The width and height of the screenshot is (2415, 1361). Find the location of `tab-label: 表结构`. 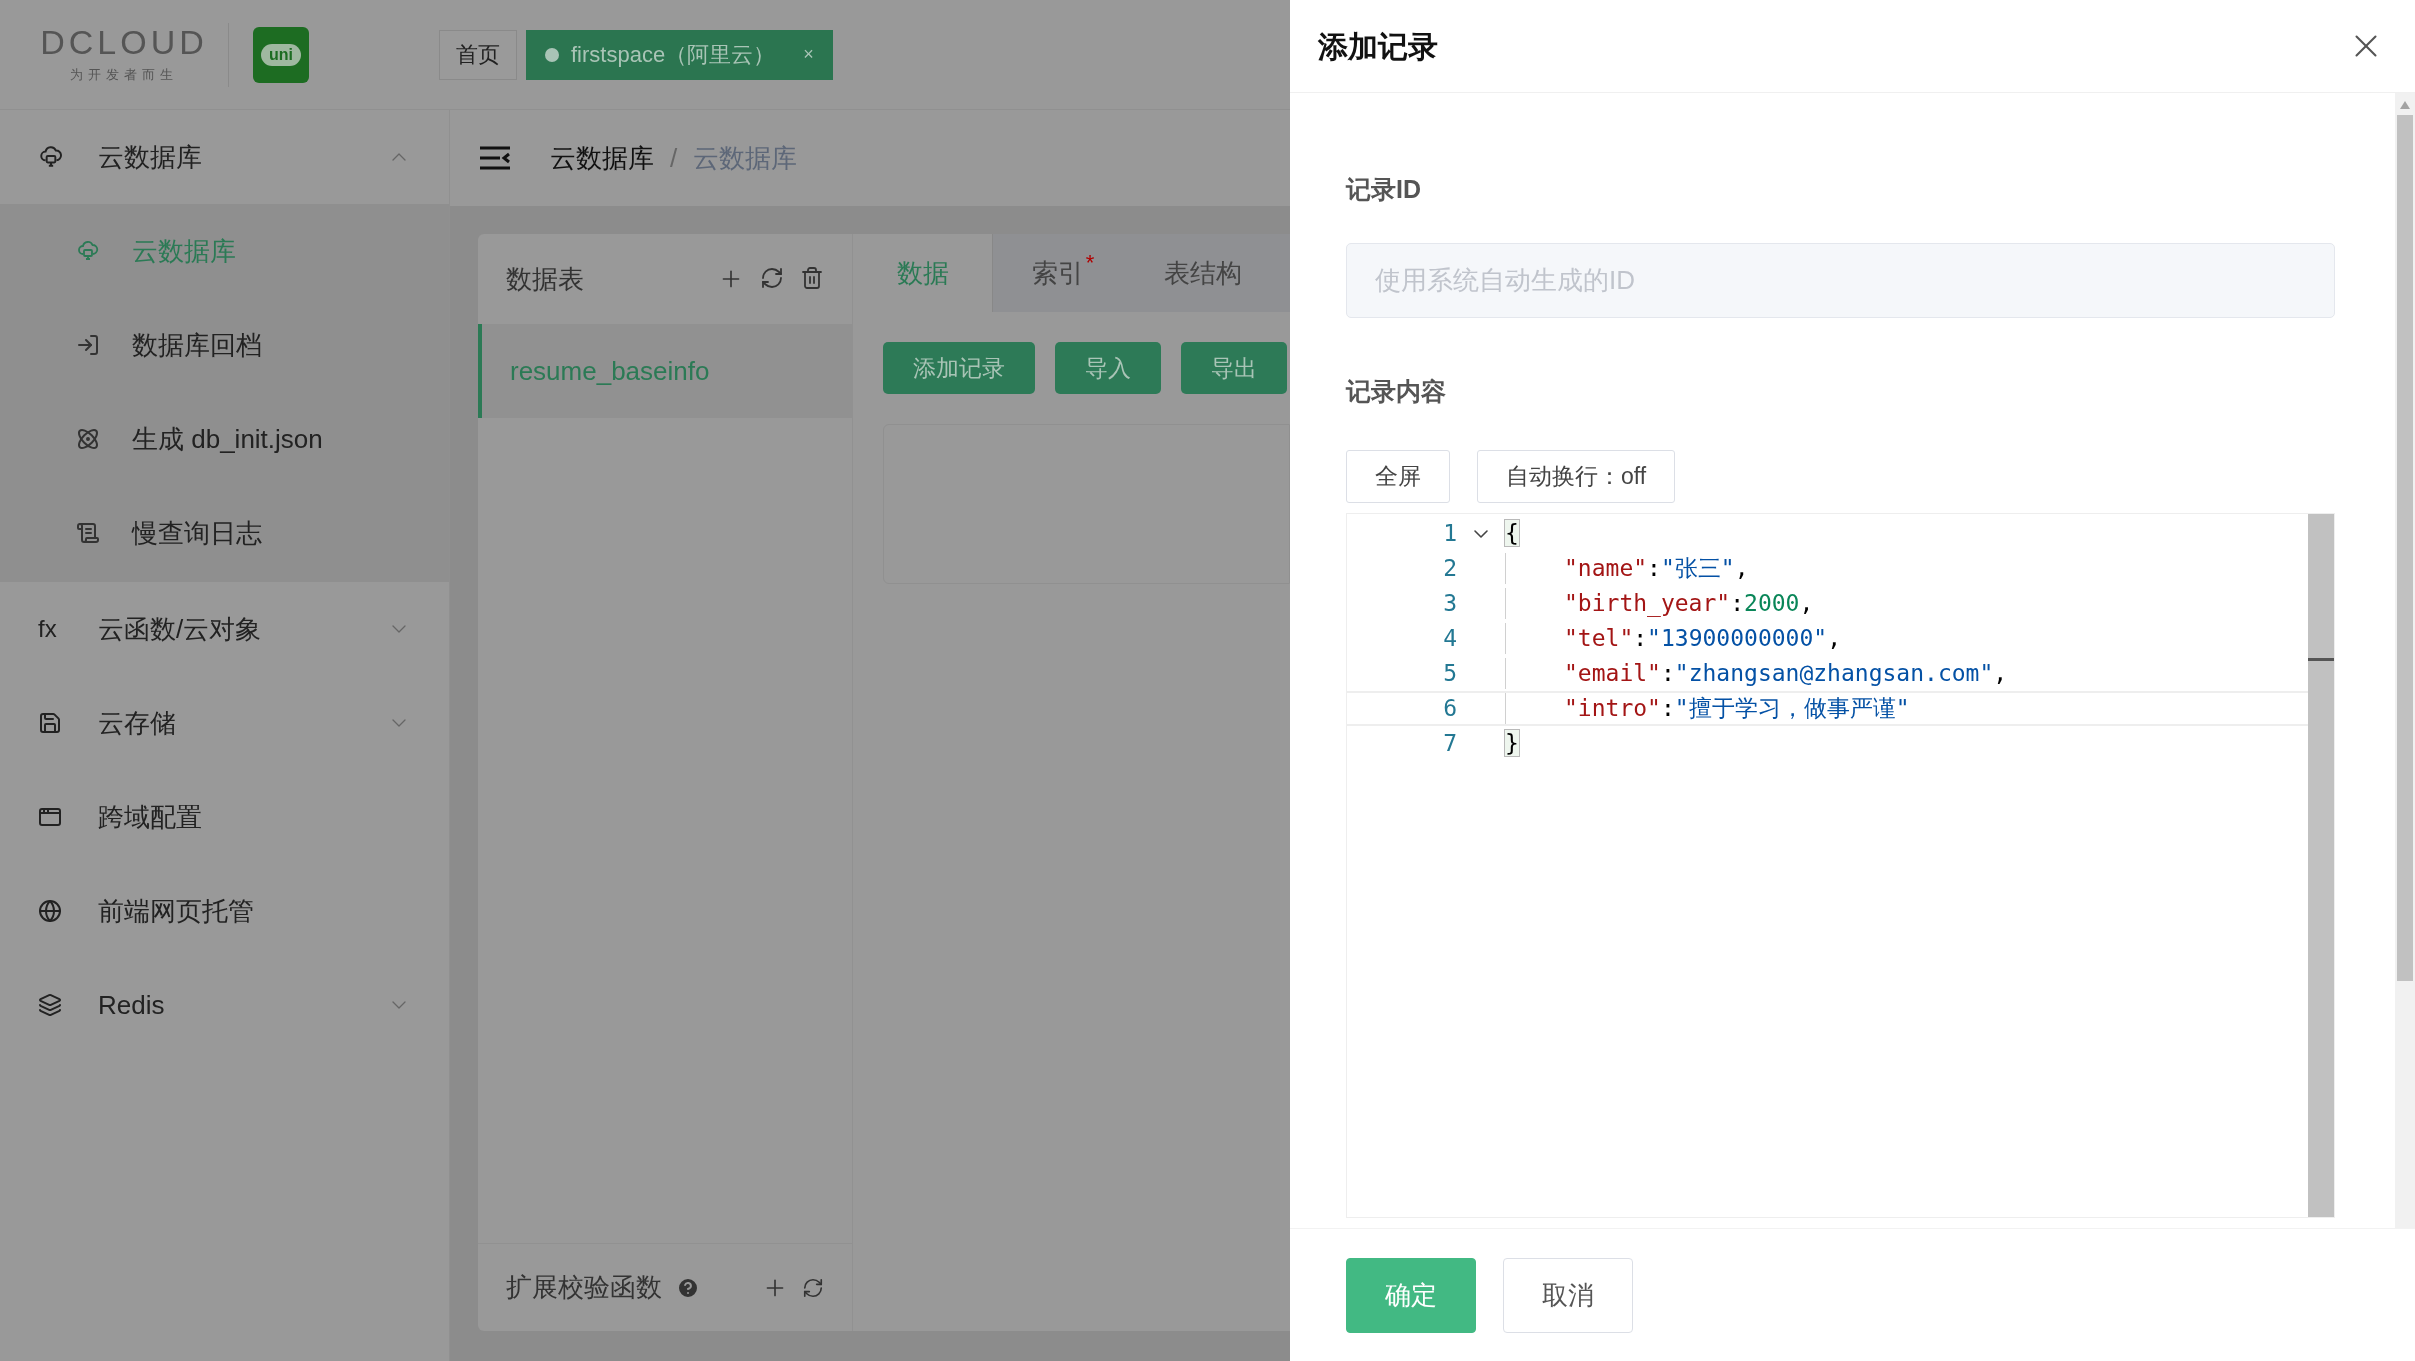

tab-label: 表结构 is located at coordinates (1203, 273).